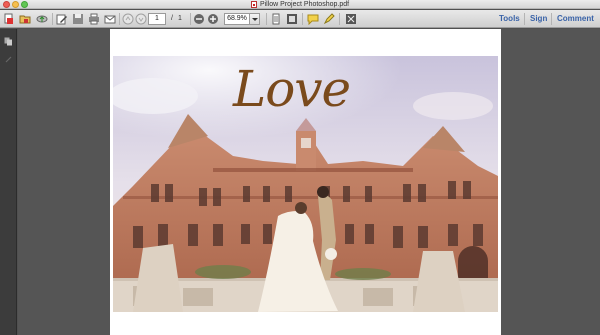 This screenshot has width=600, height=335. I want to click on love-title-text: Love, so click(292, 89).